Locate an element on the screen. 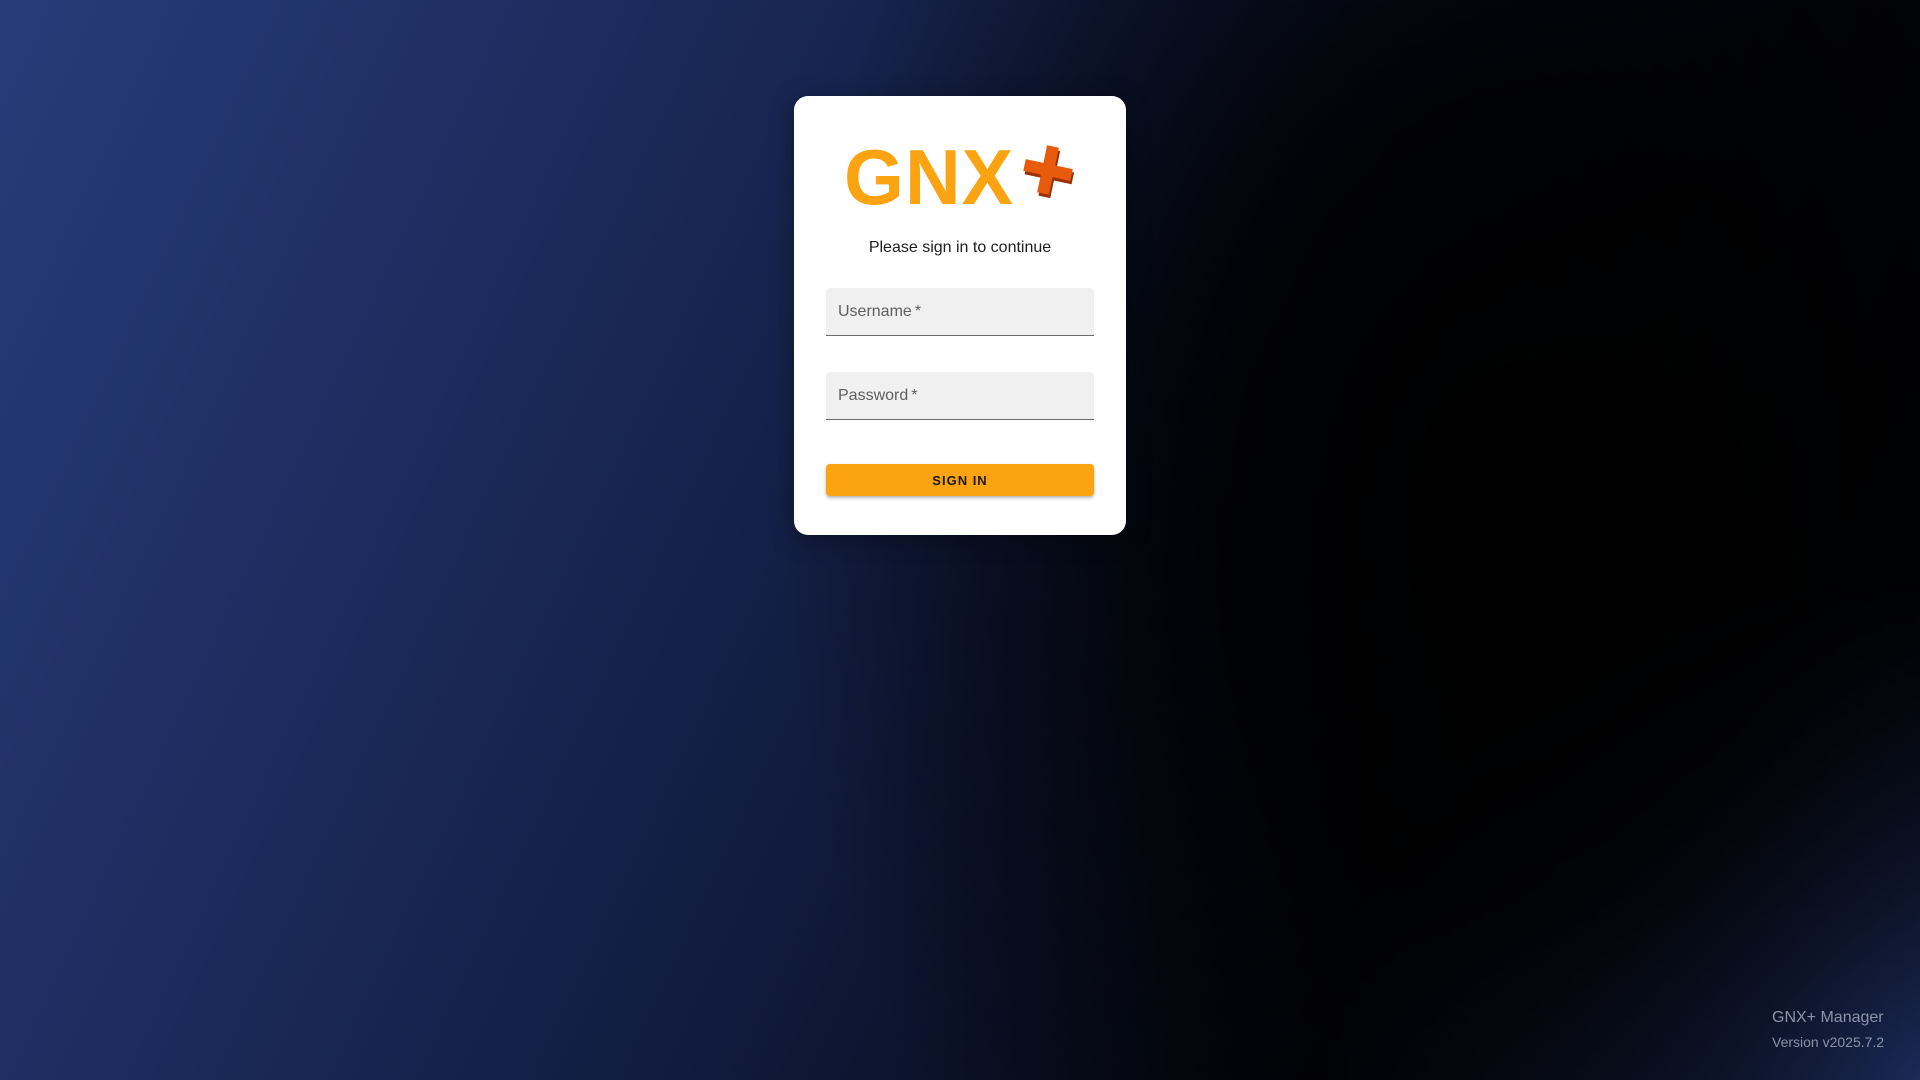 Image resolution: width=1920 pixels, height=1080 pixels. gnx-plus-logo-icon: GNX is located at coordinates (959, 174).